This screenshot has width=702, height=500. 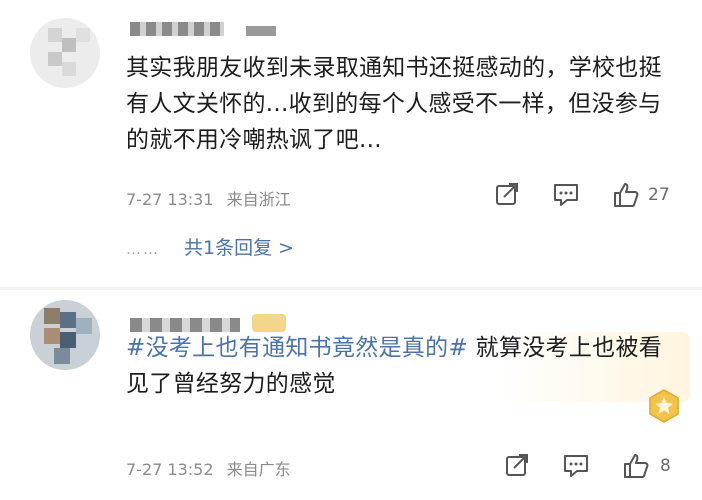 What do you see at coordinates (177, 29) in the screenshot?
I see `username-blurred` at bounding box center [177, 29].